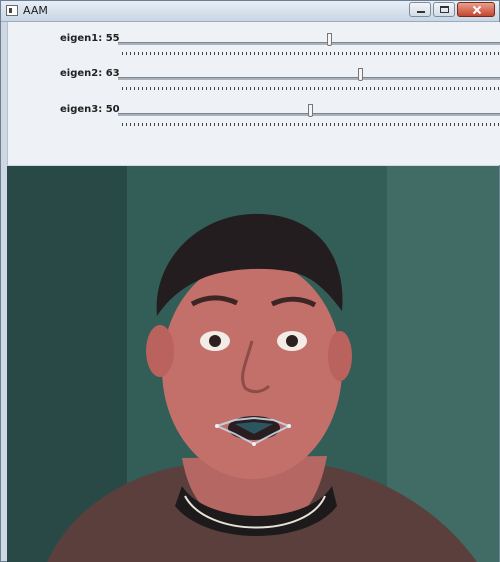 The height and width of the screenshot is (562, 500). I want to click on trackbar-eigen2: eigen2: 63, so click(254, 76).